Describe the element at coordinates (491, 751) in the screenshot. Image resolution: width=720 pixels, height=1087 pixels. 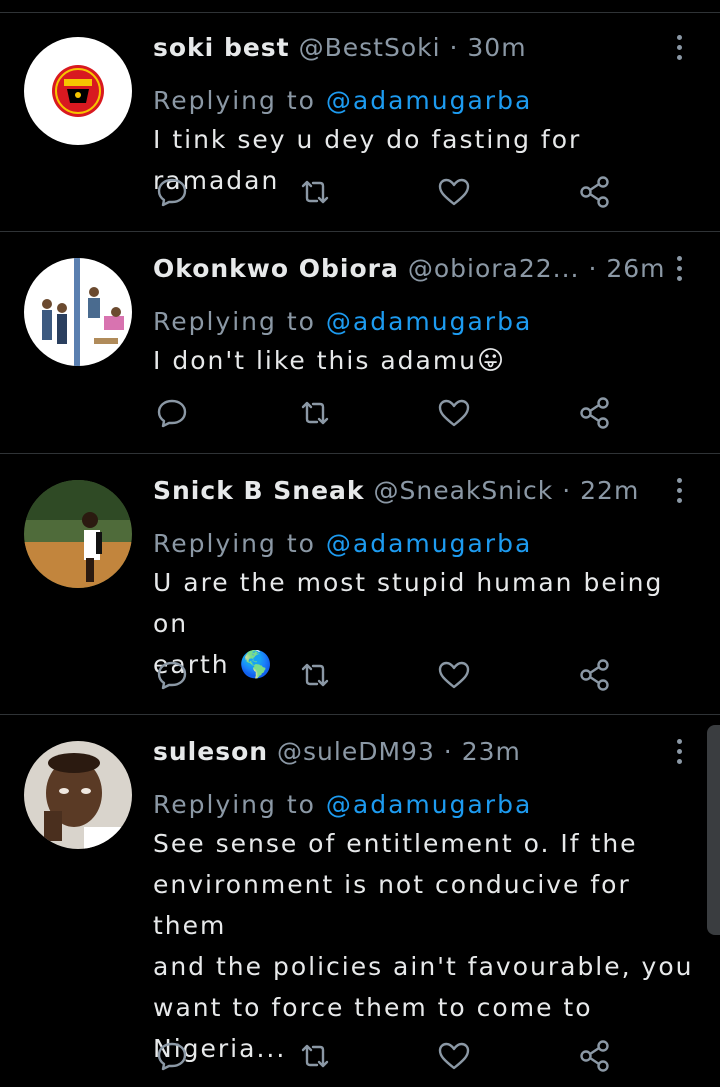
I see `timestamp: 23m` at that location.